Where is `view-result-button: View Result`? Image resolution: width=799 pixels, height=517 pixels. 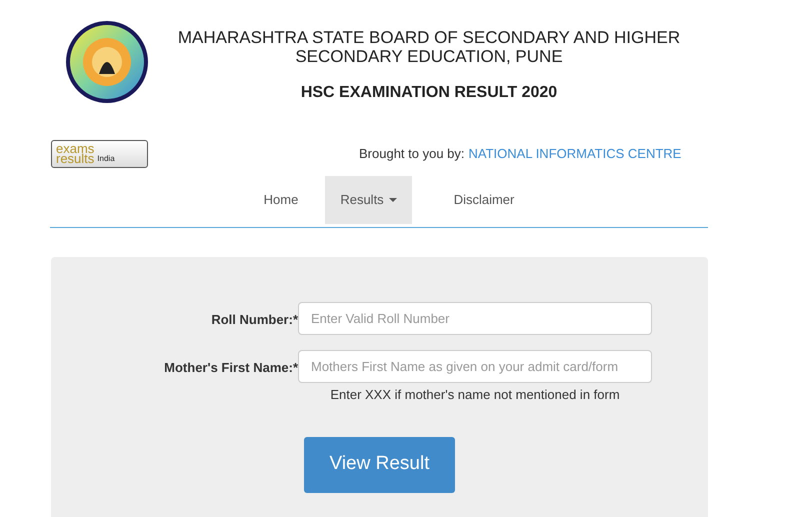 view-result-button: View Result is located at coordinates (379, 464).